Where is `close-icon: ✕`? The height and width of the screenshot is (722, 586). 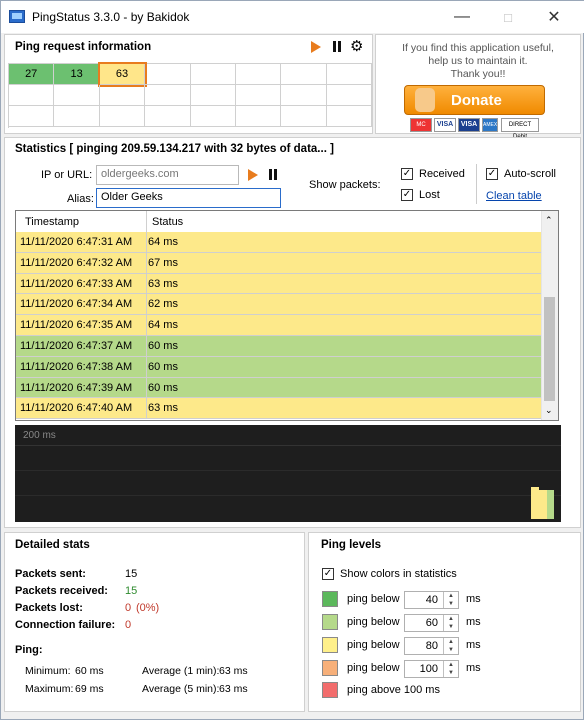
close-icon: ✕ is located at coordinates (554, 17).